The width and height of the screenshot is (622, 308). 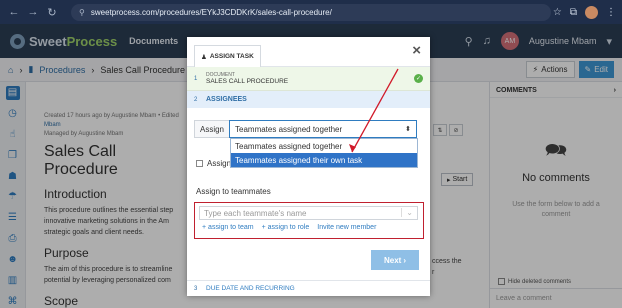 I want to click on step-assignees: 2 ASSIGNEES, so click(x=308, y=99).